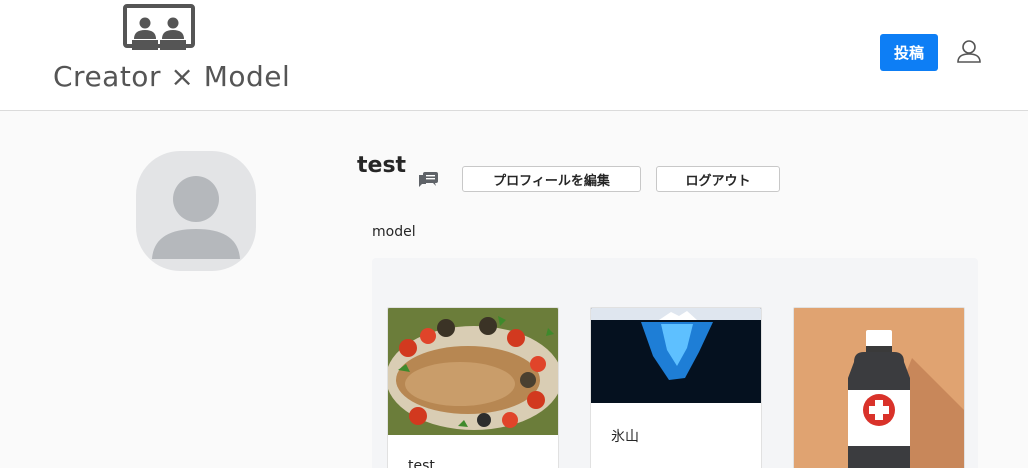  Describe the element at coordinates (718, 179) in the screenshot. I see `logout-button: ログアウト` at that location.